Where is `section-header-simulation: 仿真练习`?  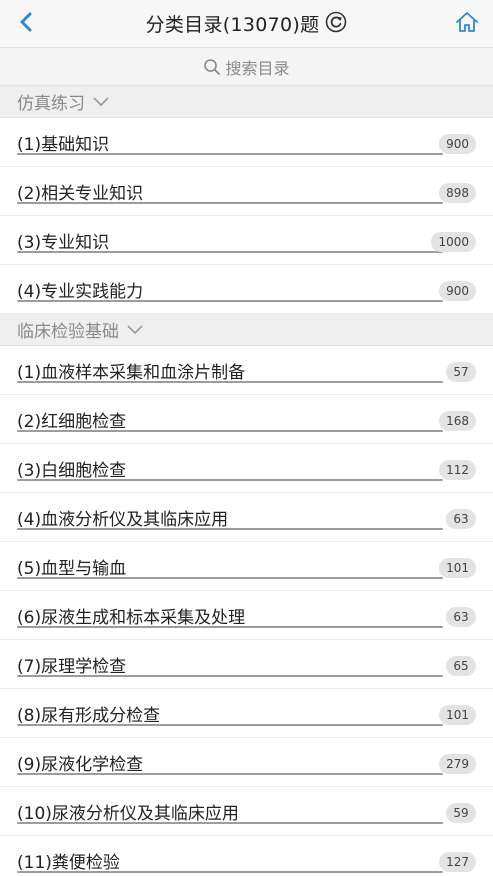 section-header-simulation: 仿真练习 is located at coordinates (246, 102).